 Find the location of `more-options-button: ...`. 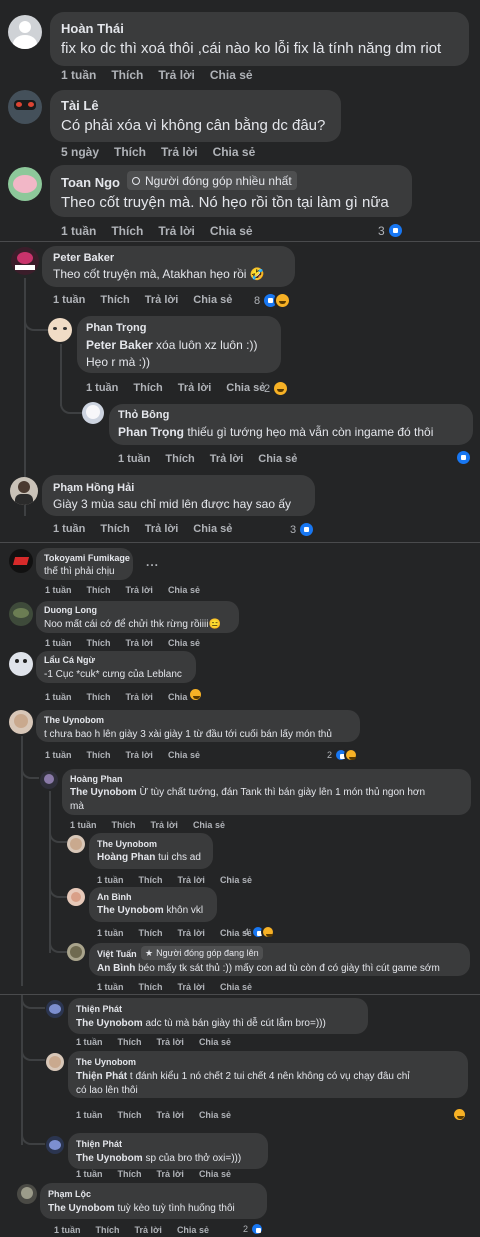

more-options-button: ... is located at coordinates (152, 562).